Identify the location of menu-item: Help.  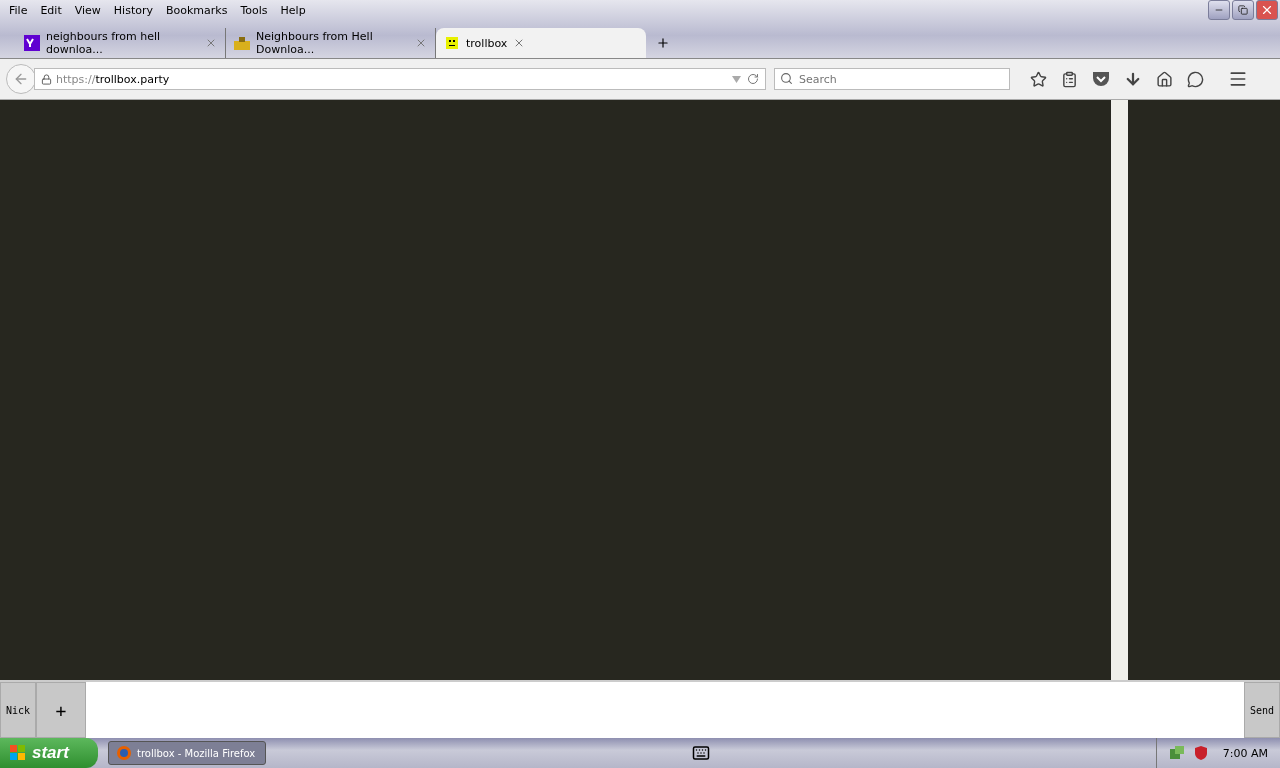
(293, 10).